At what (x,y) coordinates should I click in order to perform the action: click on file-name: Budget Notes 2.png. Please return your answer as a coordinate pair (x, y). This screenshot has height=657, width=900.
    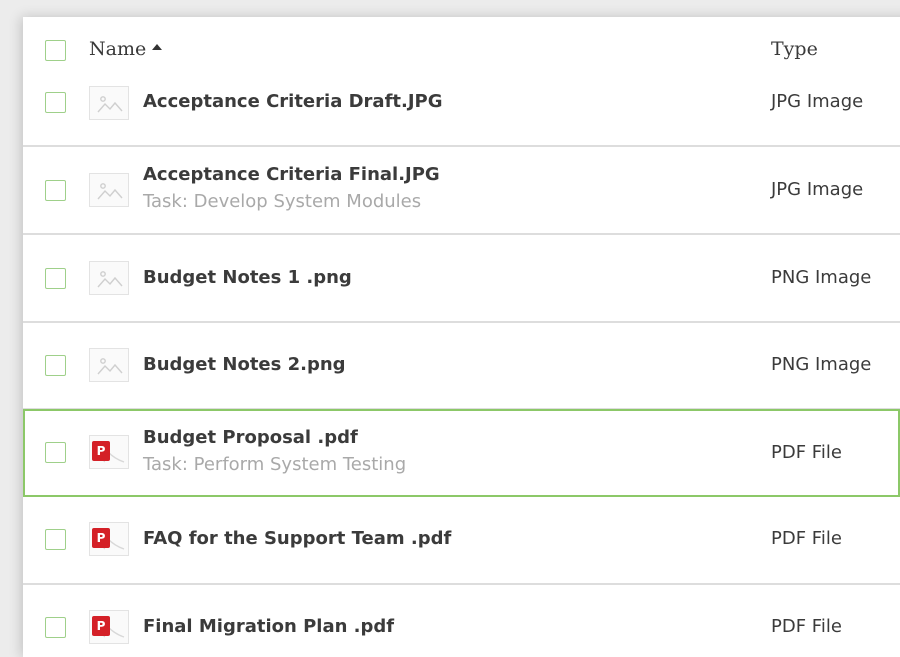
    Looking at the image, I should click on (244, 364).